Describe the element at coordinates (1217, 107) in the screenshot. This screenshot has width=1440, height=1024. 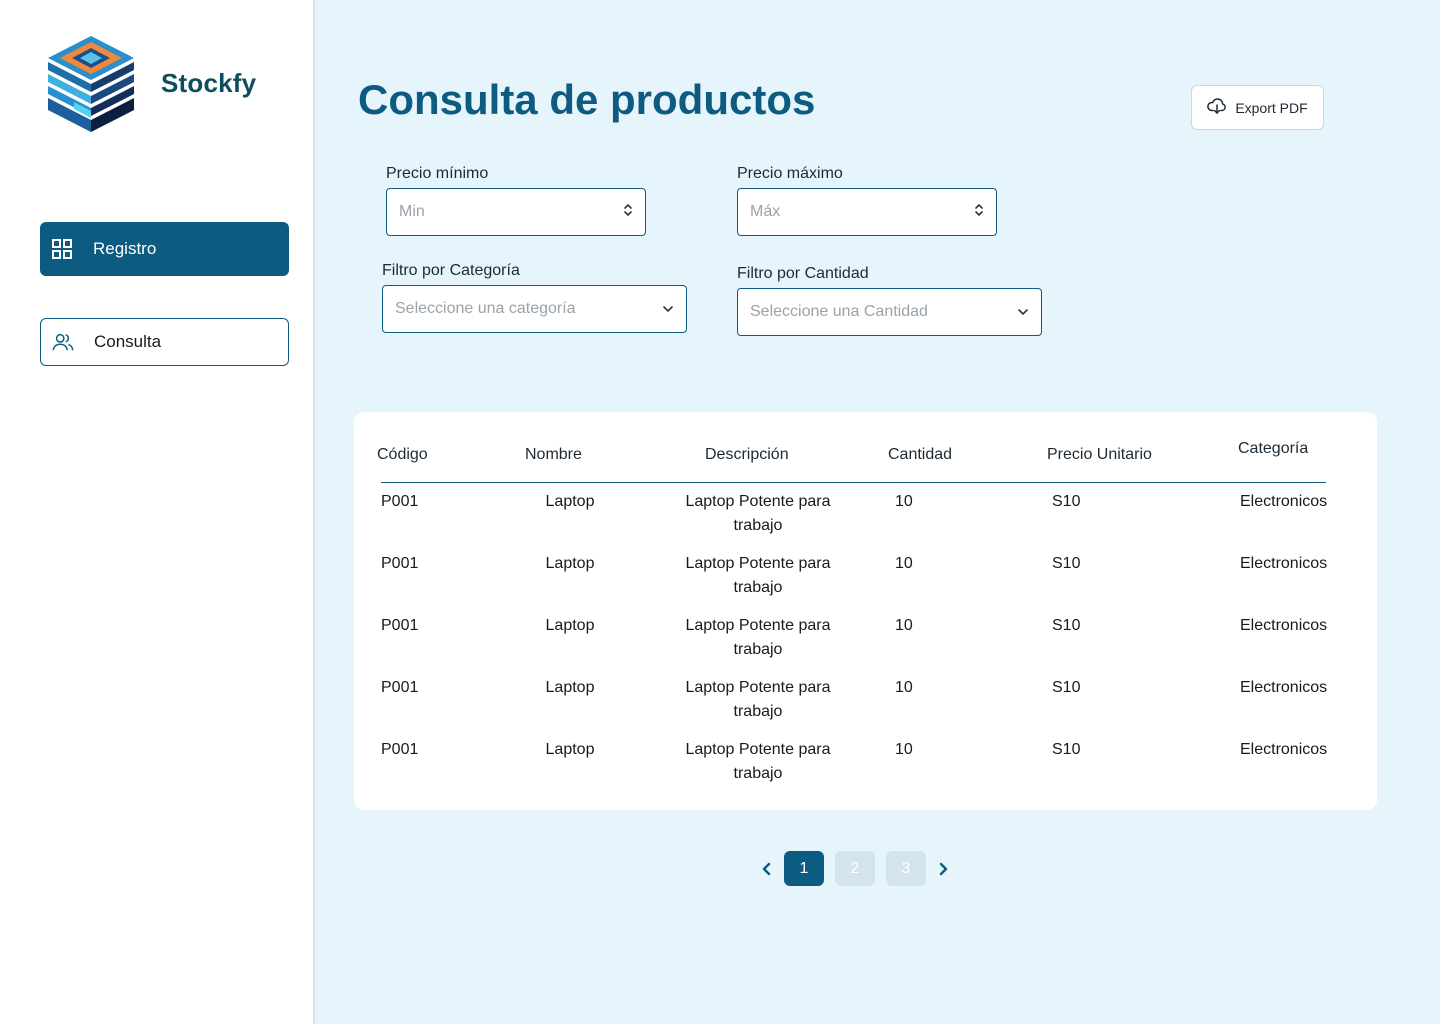
I see `cloud-download-icon` at that location.